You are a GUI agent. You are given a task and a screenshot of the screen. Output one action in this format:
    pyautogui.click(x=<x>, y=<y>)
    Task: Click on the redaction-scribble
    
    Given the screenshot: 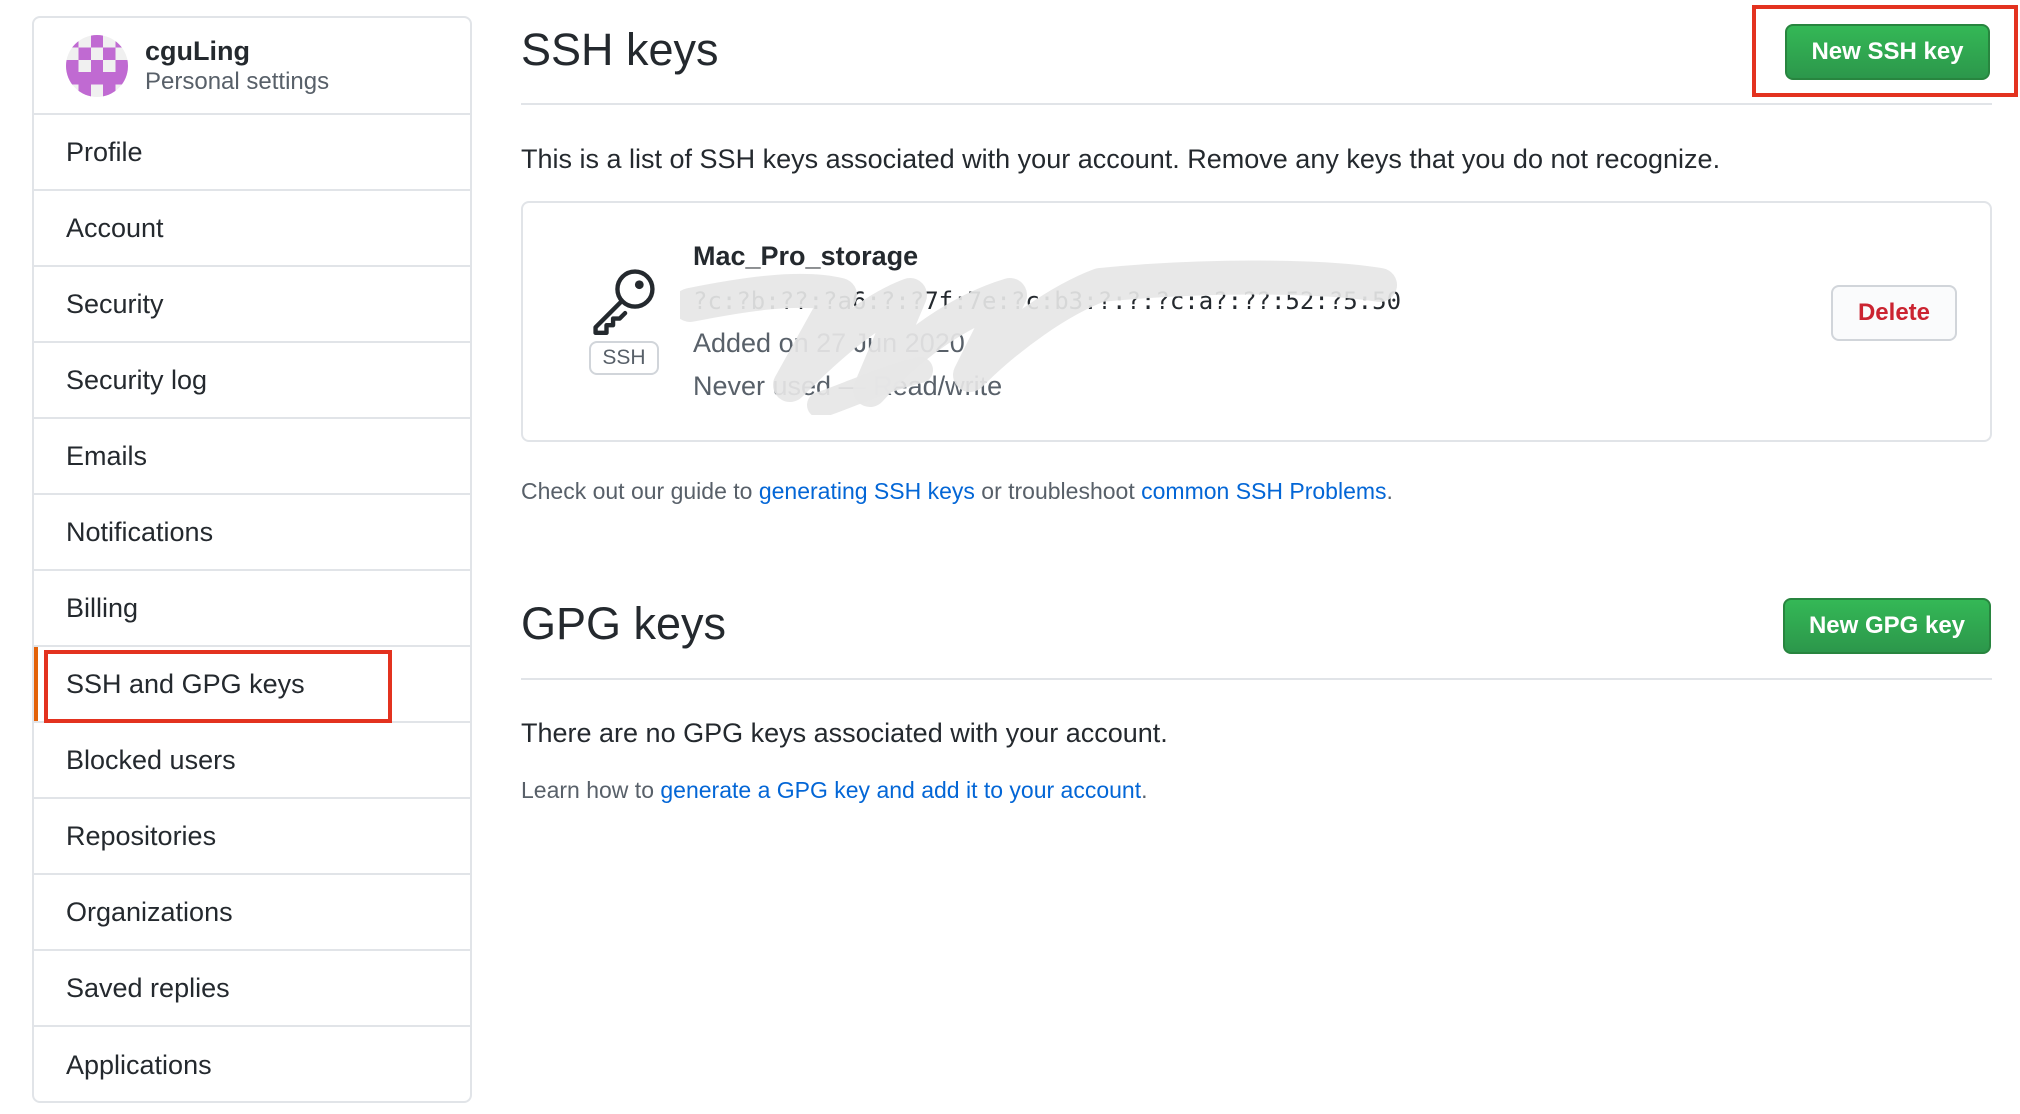 What is the action you would take?
    pyautogui.click(x=1038, y=337)
    